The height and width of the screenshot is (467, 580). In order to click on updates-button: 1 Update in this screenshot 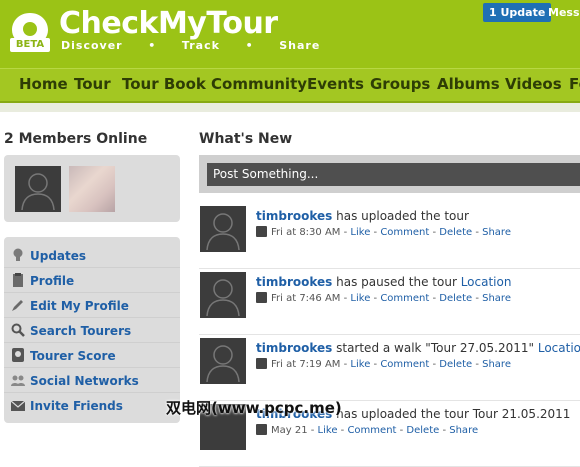, I will do `click(517, 12)`.